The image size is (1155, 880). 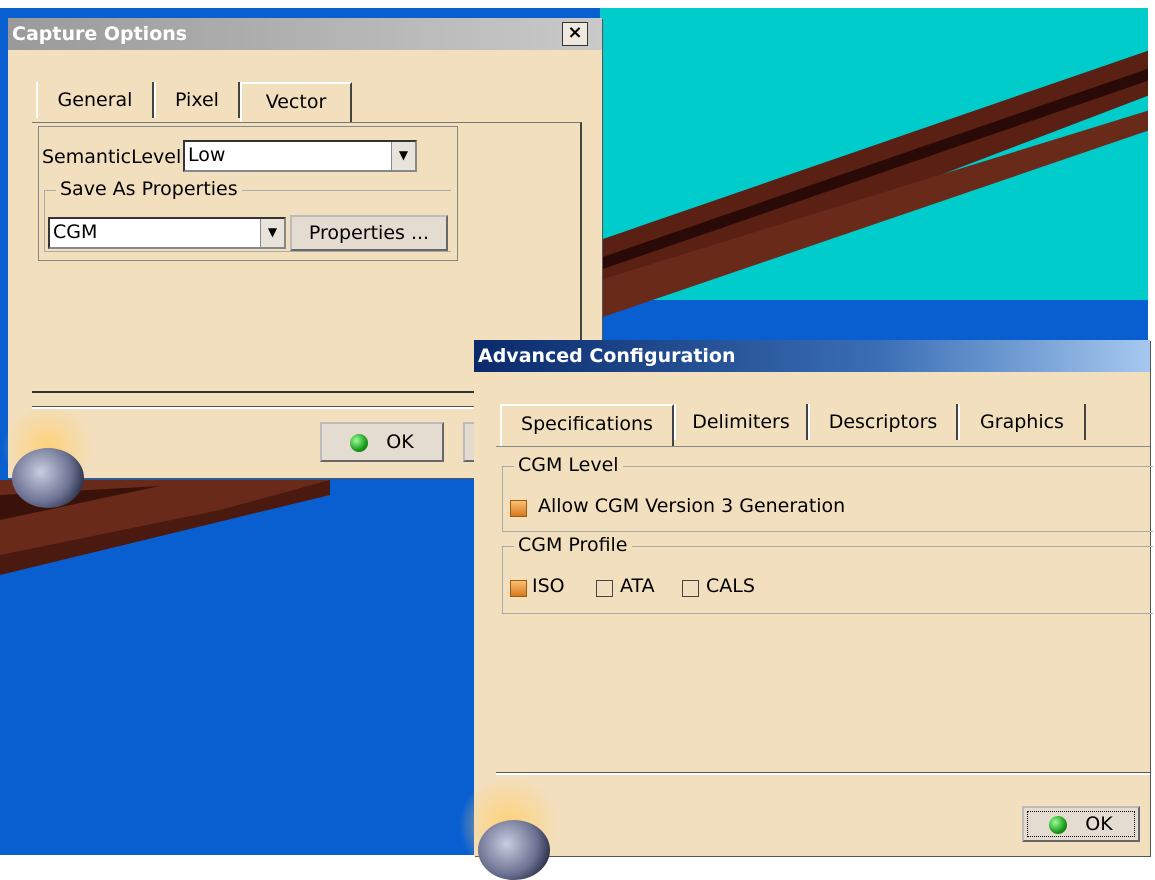 What do you see at coordinates (568, 465) in the screenshot?
I see `cgm-level-label: CGM Level` at bounding box center [568, 465].